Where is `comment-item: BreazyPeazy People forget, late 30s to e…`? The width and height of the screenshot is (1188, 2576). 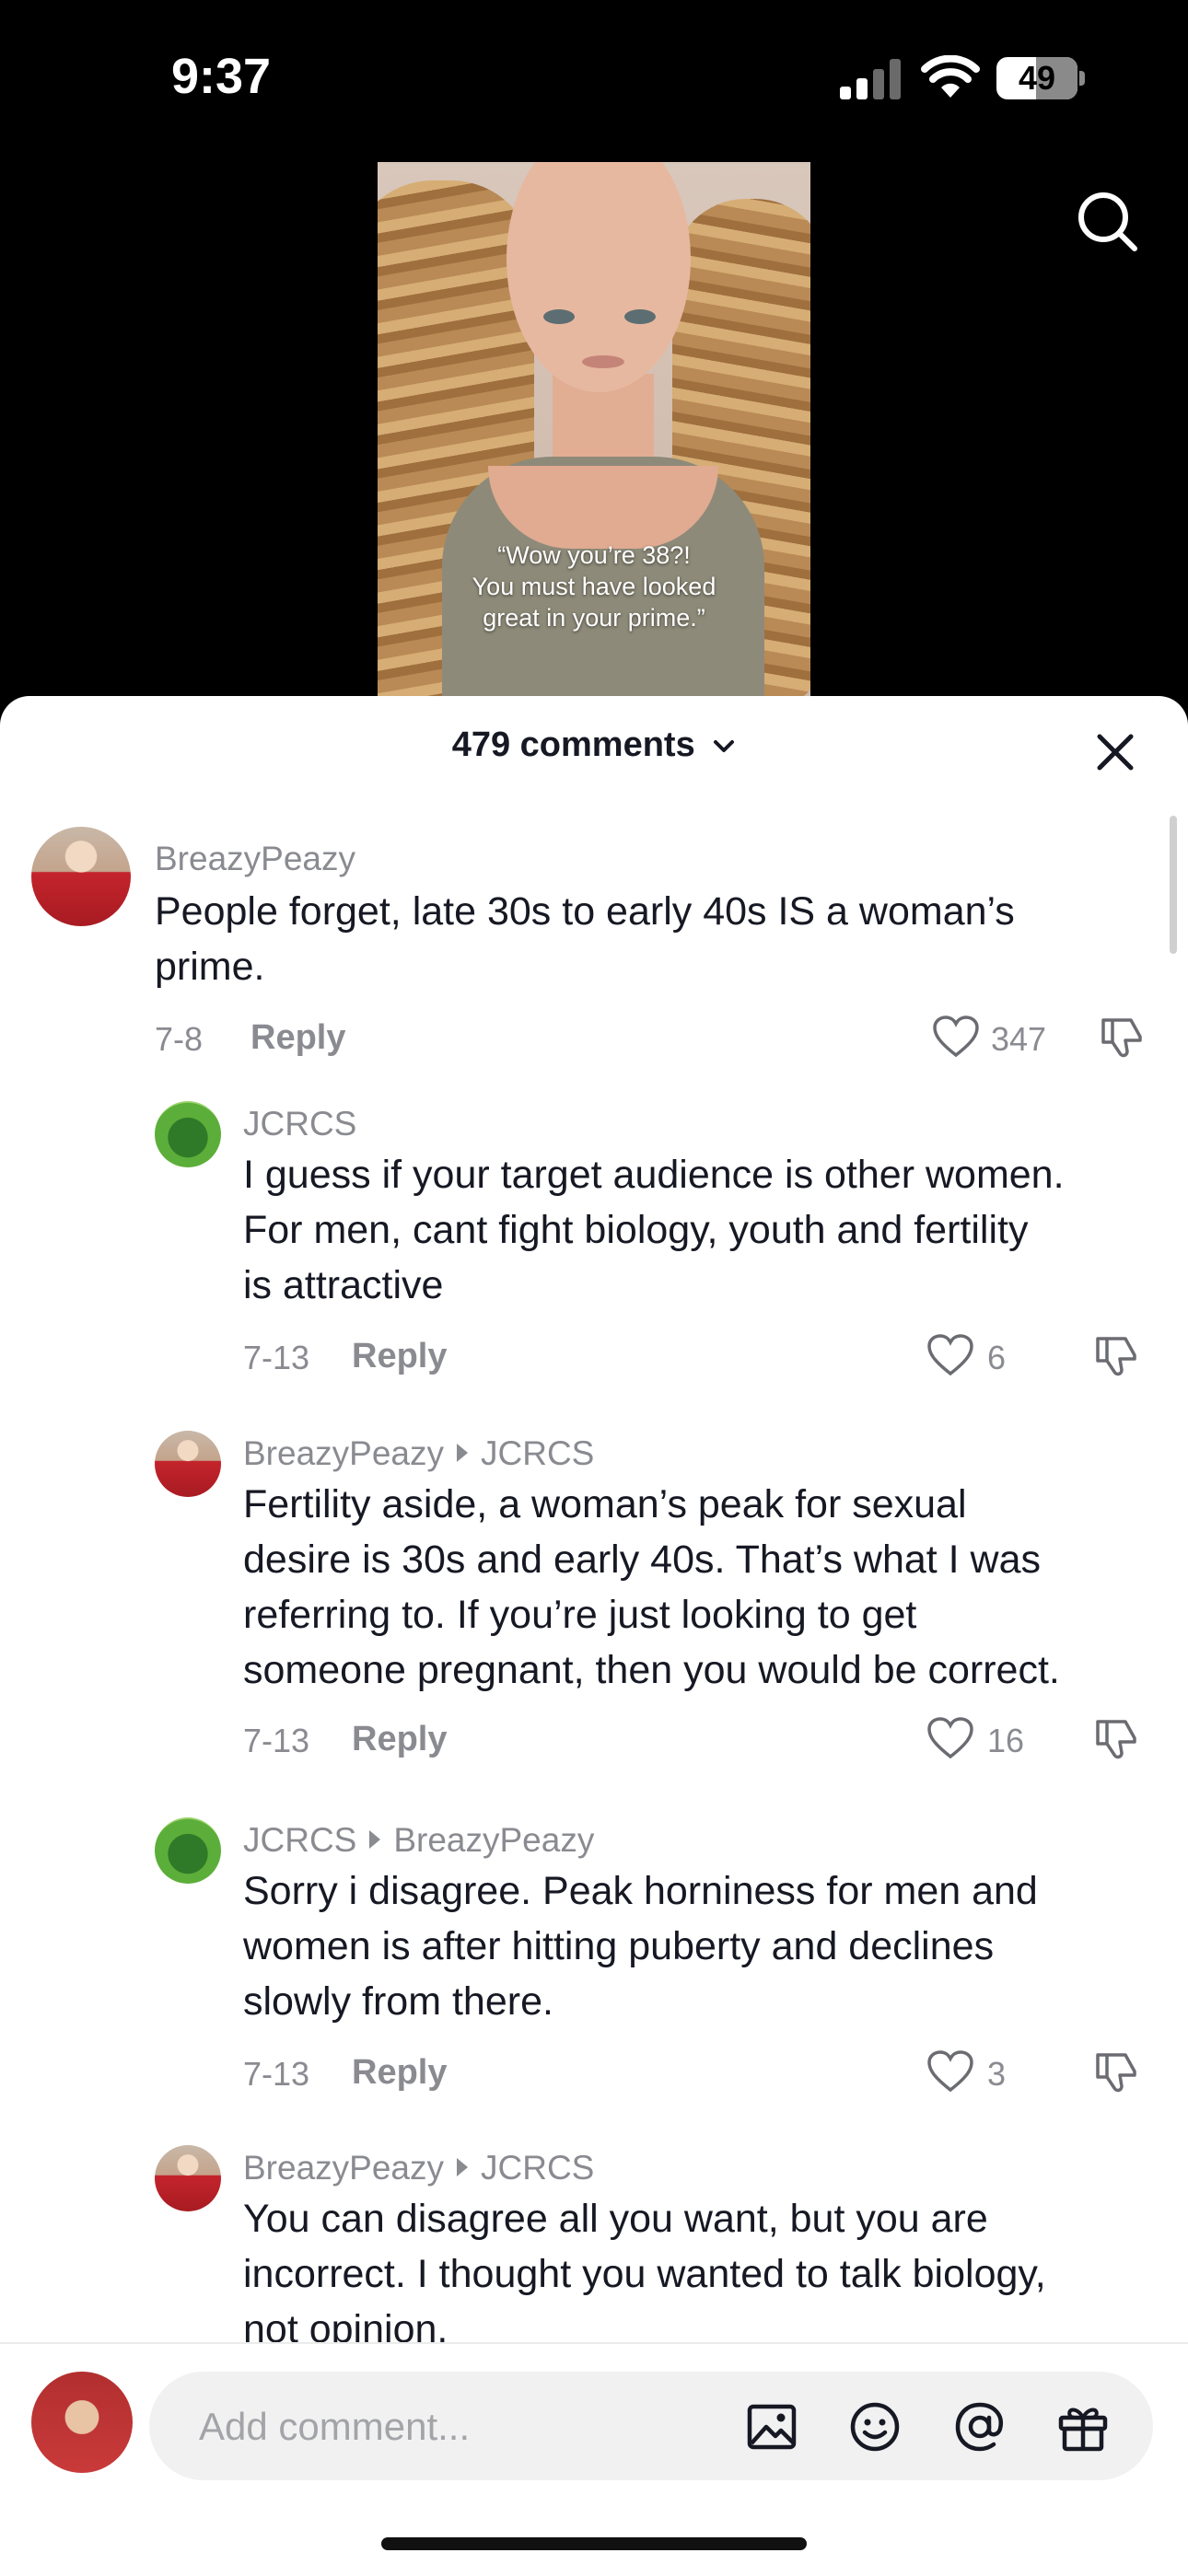 comment-item: BreazyPeazy People forget, late 30s to e… is located at coordinates (597, 951).